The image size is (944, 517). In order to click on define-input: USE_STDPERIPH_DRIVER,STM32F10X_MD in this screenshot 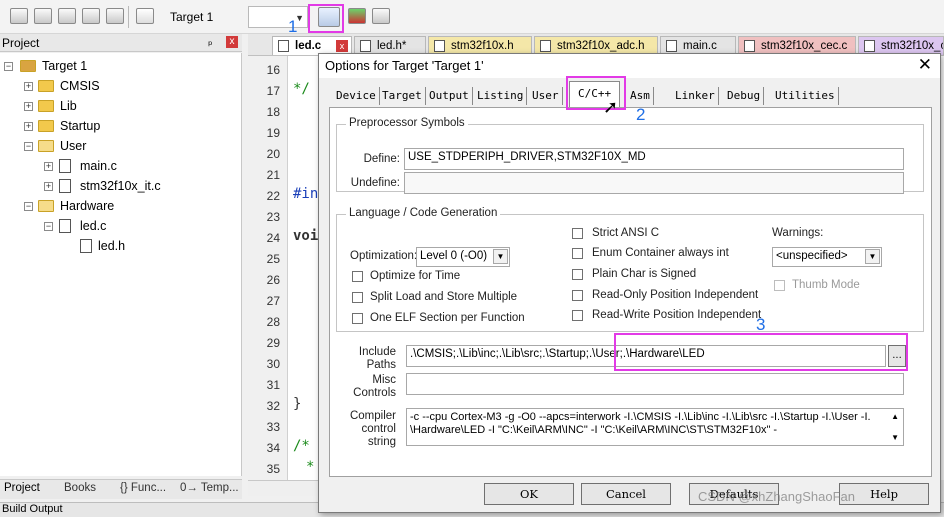, I will do `click(654, 159)`.